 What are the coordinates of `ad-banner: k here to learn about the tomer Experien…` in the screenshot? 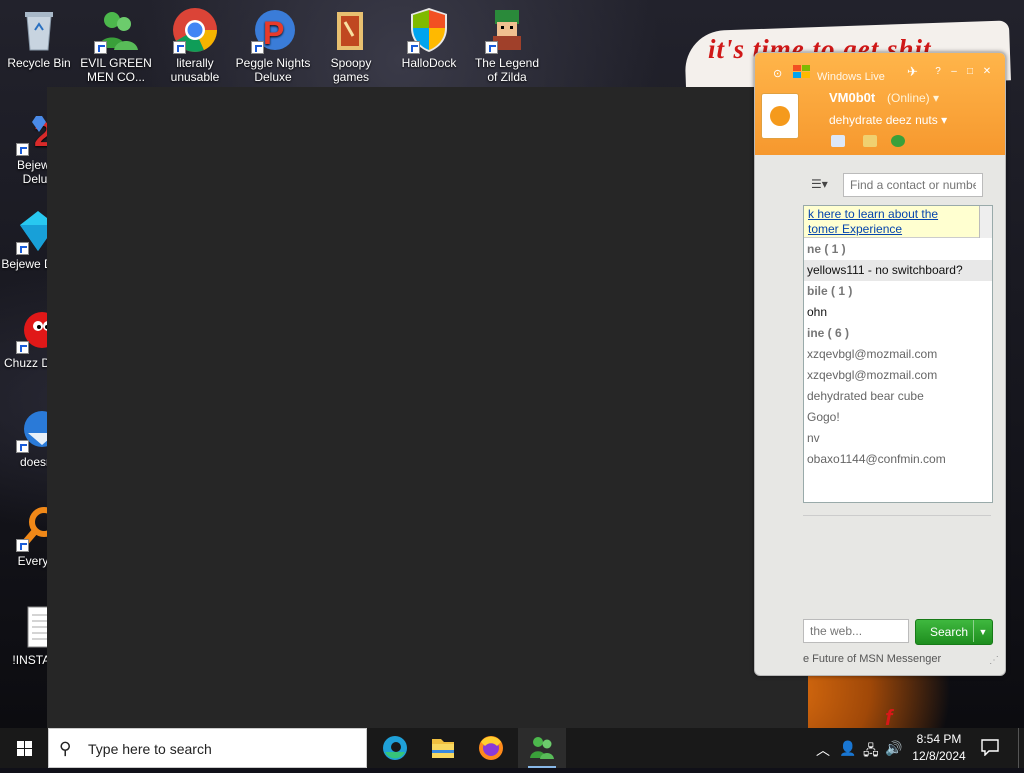 It's located at (892, 222).